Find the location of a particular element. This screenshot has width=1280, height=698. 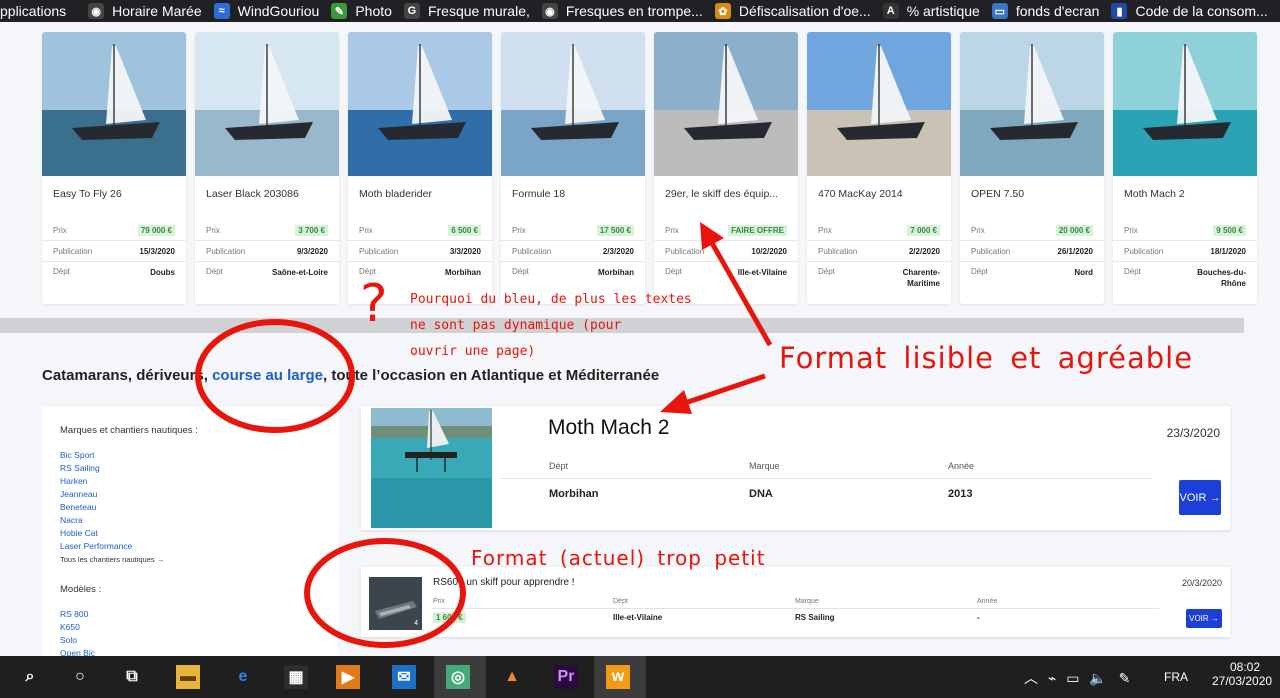

filter-link: Bic Sport is located at coordinates (190, 455).